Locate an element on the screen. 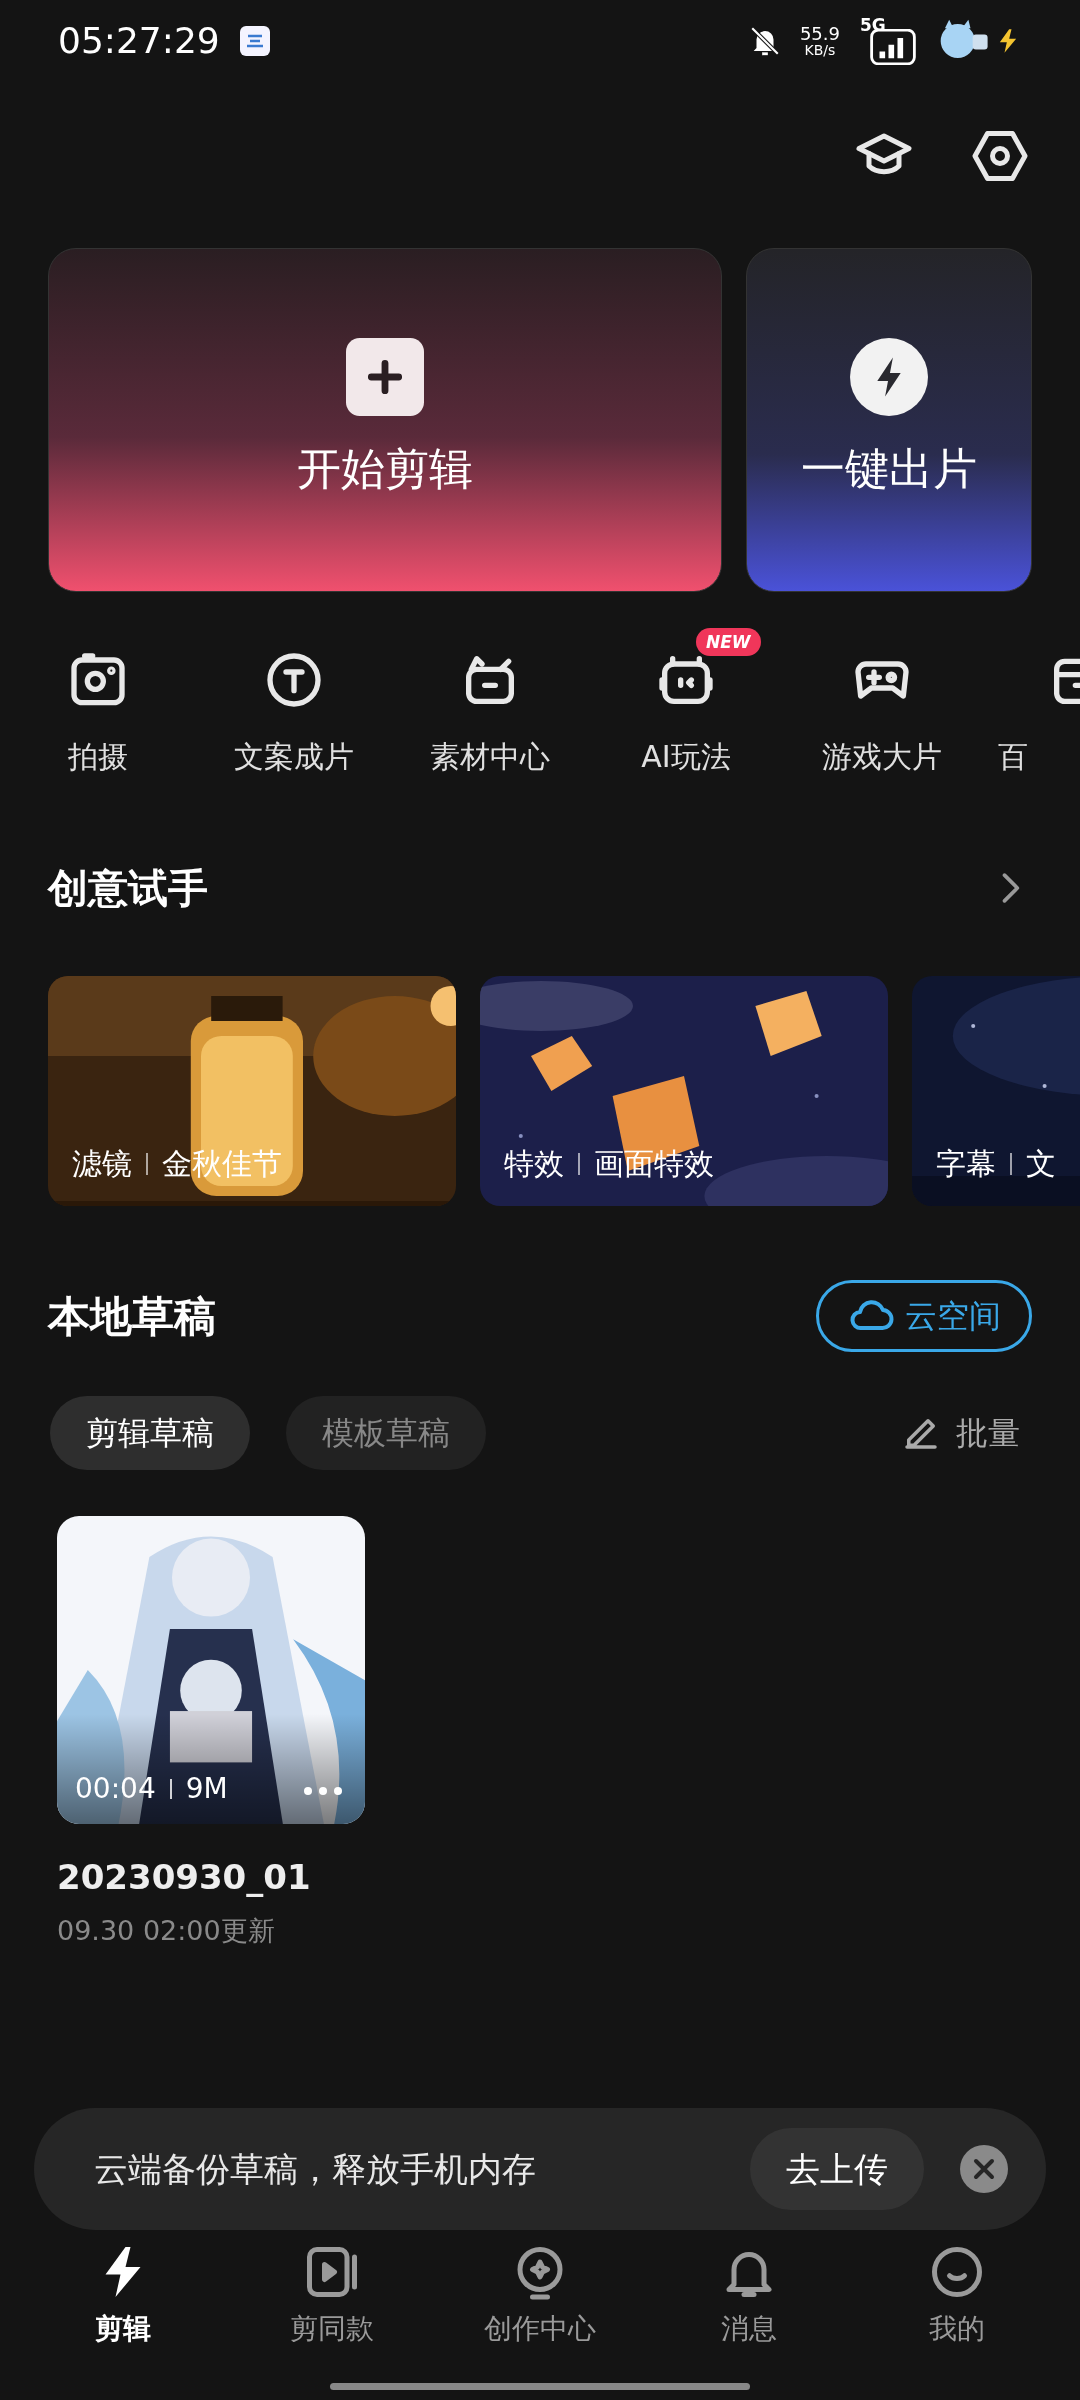 The height and width of the screenshot is (2400, 1080). start-editing-card: 开始剪辑 is located at coordinates (385, 420).